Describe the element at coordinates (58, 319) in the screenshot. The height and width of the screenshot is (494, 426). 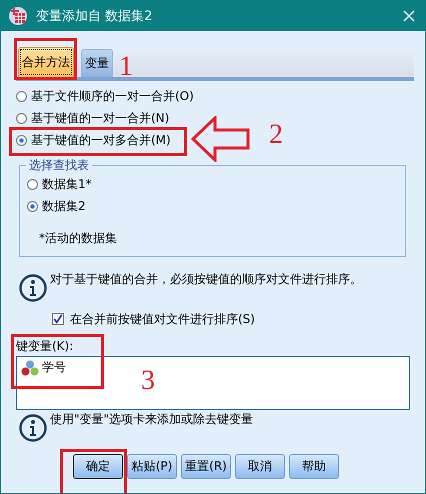
I see `checkbox` at that location.